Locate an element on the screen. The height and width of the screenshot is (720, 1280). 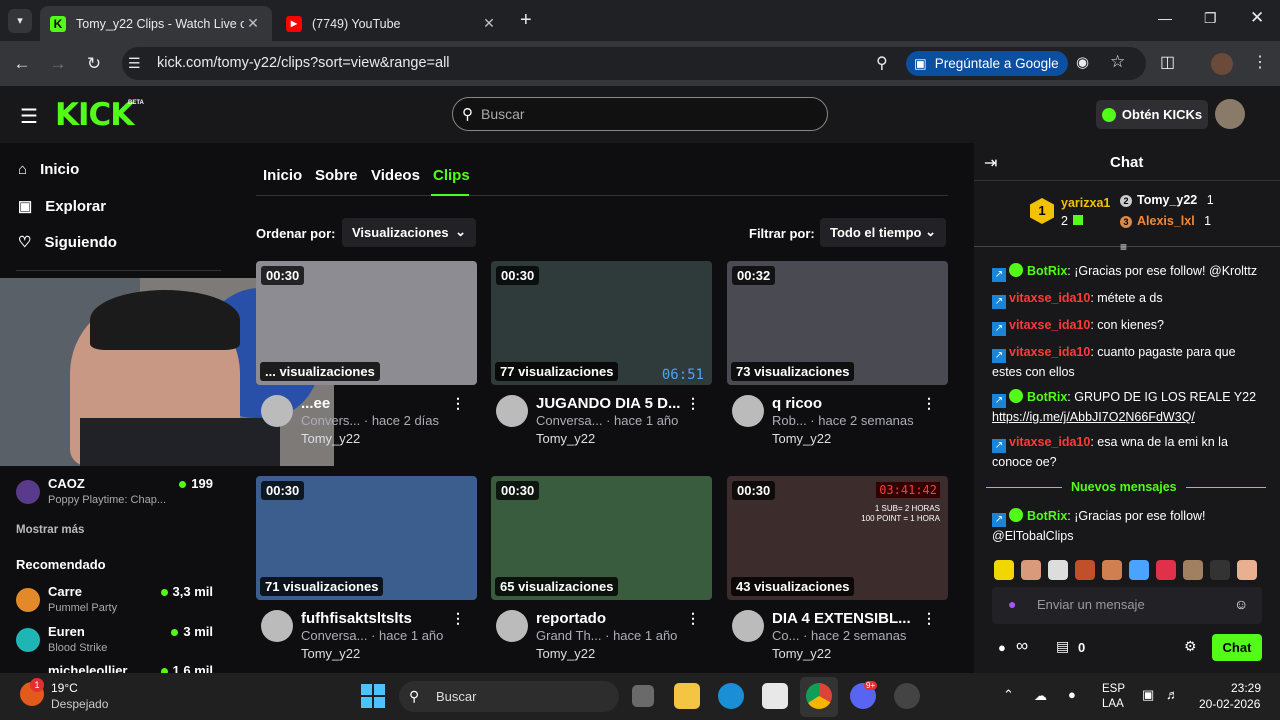
kick-logo: KICK is located at coordinates (94, 115).